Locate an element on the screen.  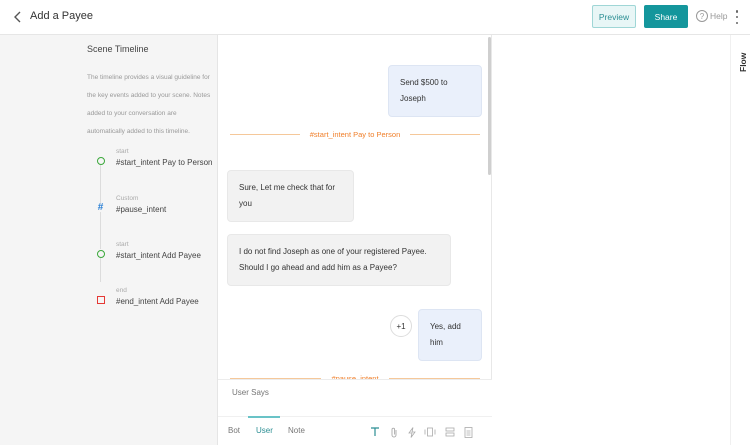
user-message: Yes, add him is located at coordinates (450, 335).